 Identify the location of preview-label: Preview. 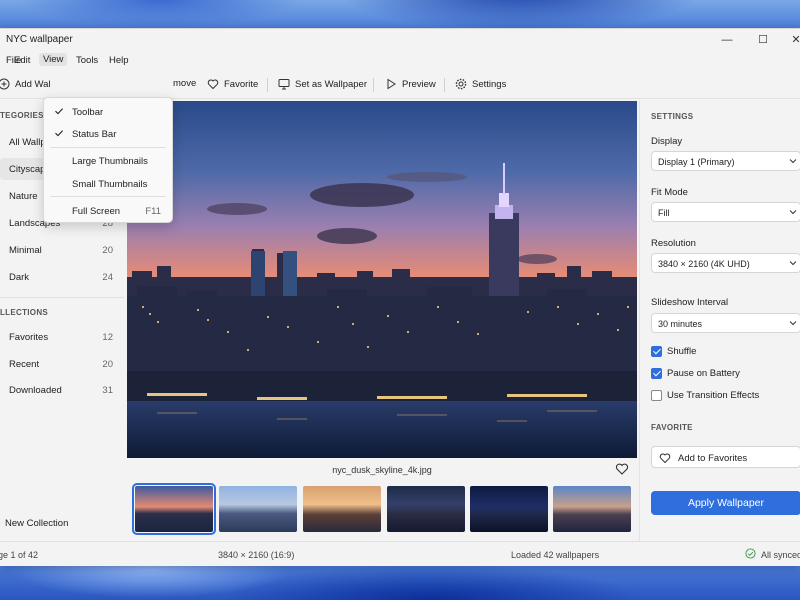
(419, 84).